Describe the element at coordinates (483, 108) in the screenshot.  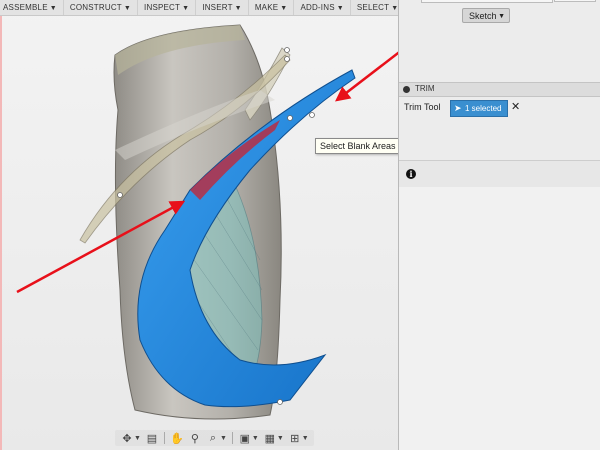
I see `selection-count: 1 selected` at that location.